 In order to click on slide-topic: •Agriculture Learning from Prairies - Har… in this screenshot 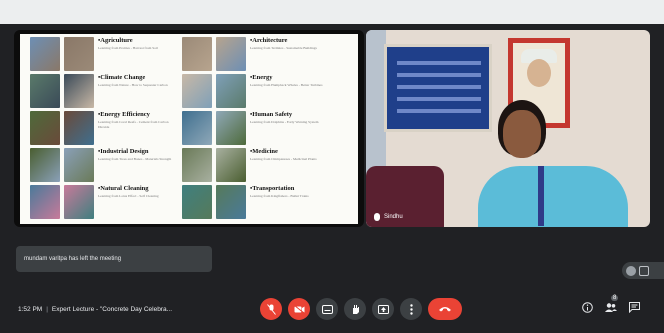, I will do `click(138, 54)`.